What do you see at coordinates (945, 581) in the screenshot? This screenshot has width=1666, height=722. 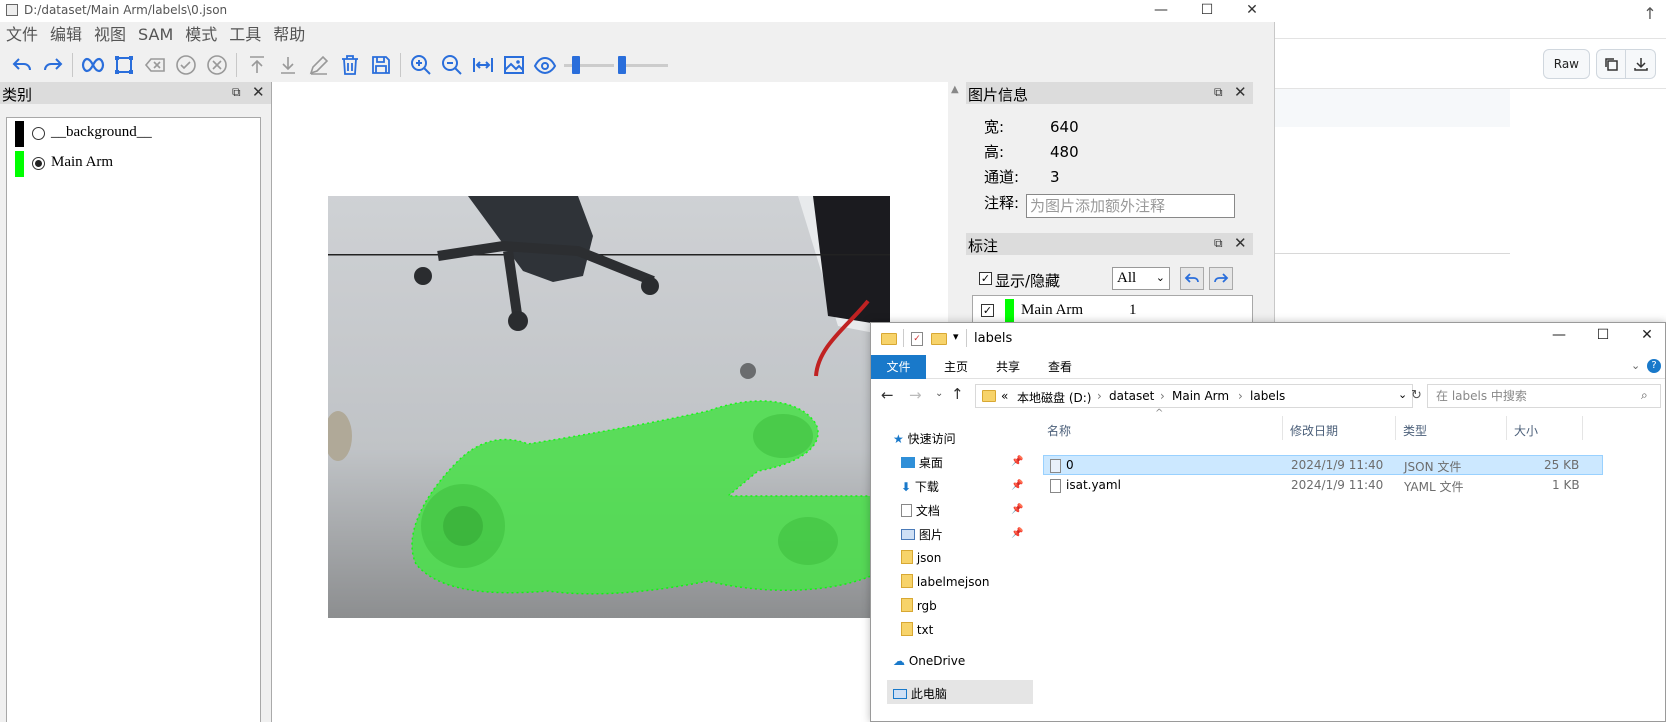 I see `nav-labelmejson: labelmejson` at bounding box center [945, 581].